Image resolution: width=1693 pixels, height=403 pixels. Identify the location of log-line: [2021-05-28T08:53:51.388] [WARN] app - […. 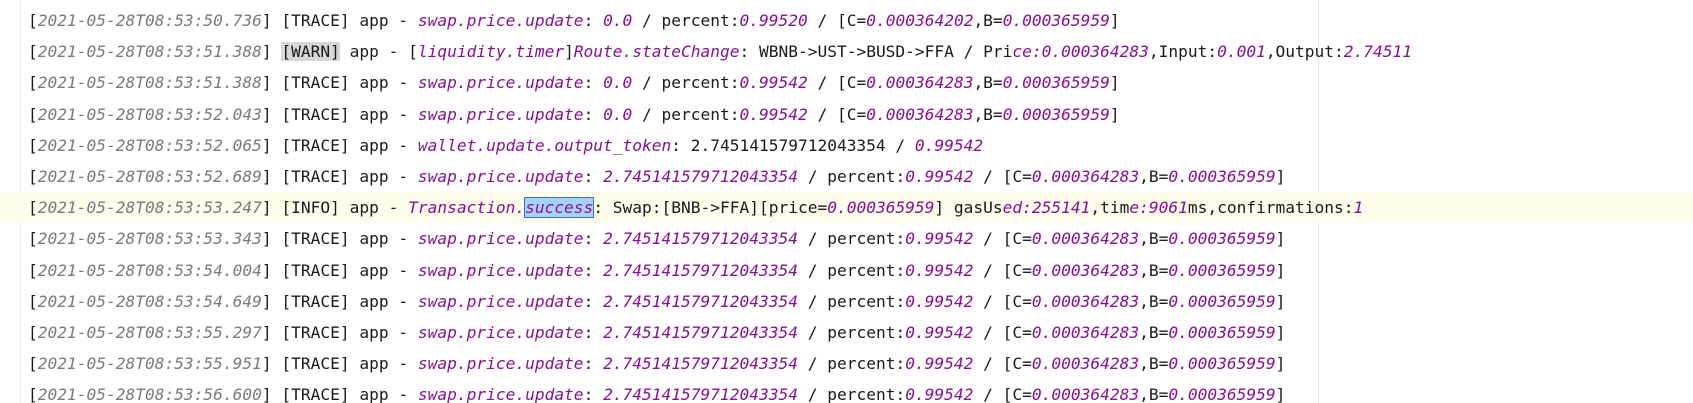
(846, 51).